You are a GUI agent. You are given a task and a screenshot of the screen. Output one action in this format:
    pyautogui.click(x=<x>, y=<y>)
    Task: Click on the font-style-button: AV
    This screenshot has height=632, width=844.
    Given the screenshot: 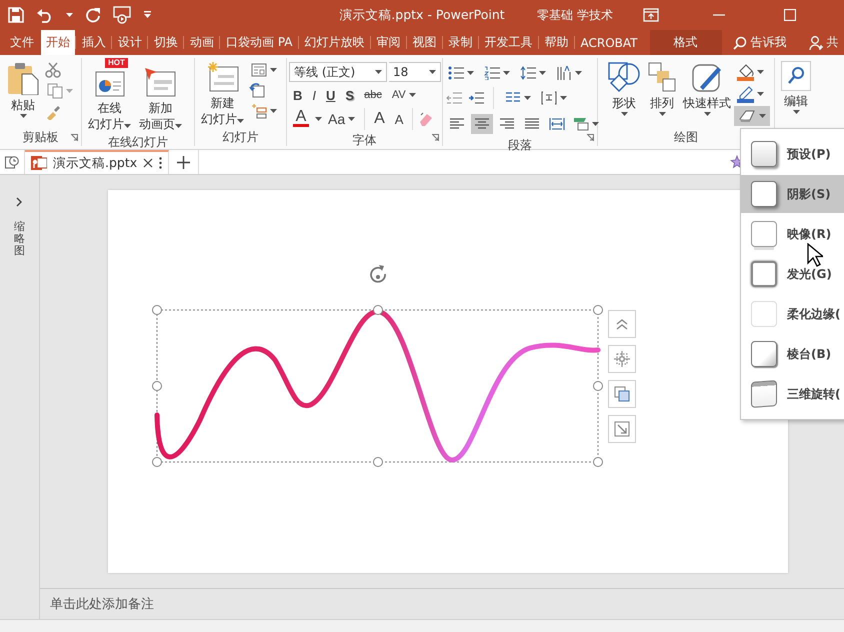 What is the action you would take?
    pyautogui.click(x=404, y=95)
    